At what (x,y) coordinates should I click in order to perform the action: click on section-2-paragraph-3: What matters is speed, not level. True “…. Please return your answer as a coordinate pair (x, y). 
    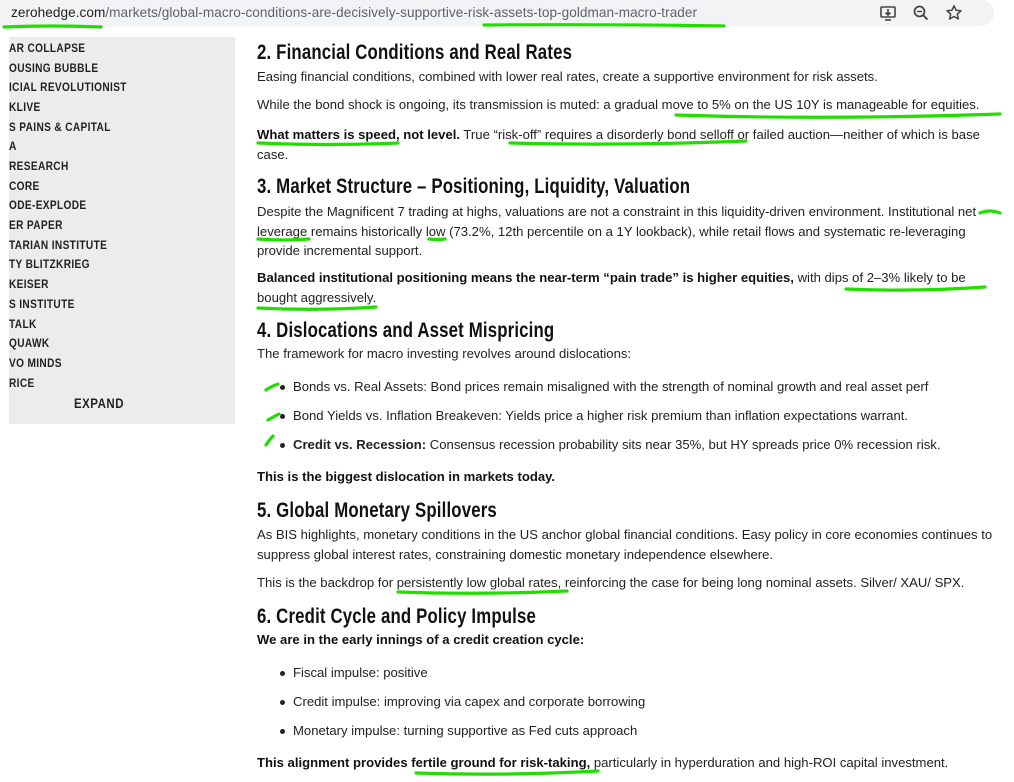
    Looking at the image, I should click on (633, 144).